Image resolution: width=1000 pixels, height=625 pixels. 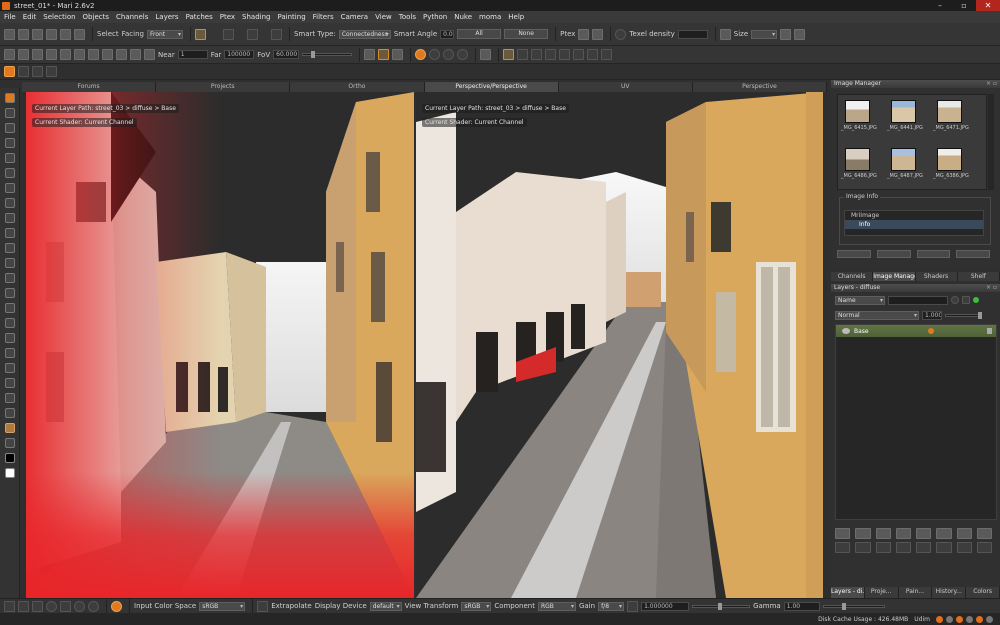 I want to click on globe-icon, so click(x=621, y=34).